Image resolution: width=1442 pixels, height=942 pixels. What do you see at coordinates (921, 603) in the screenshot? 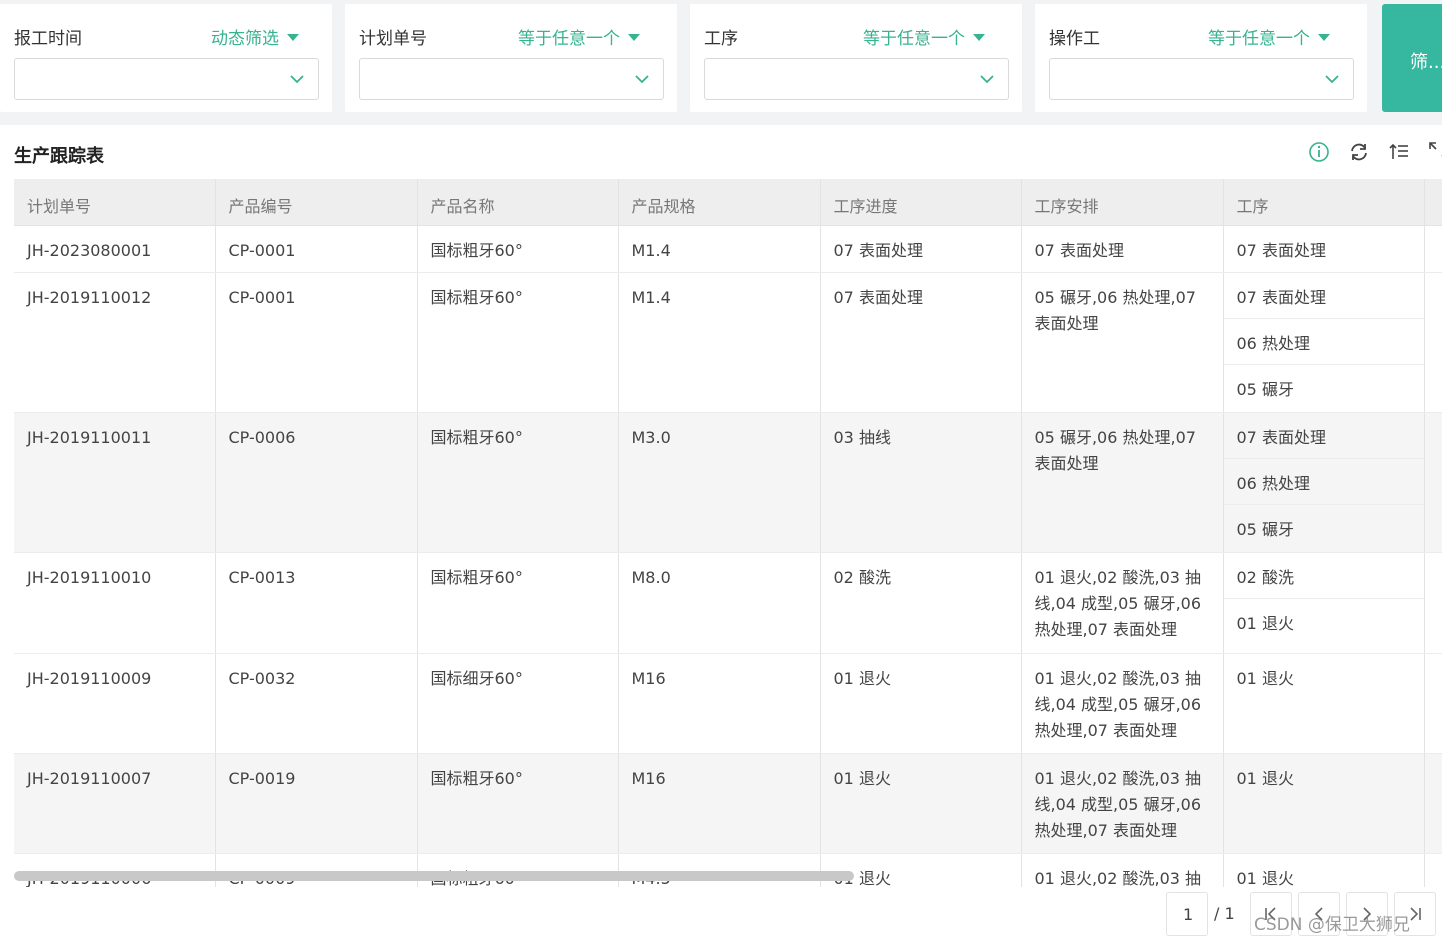
I see `table-cell: 02 酸洗` at bounding box center [921, 603].